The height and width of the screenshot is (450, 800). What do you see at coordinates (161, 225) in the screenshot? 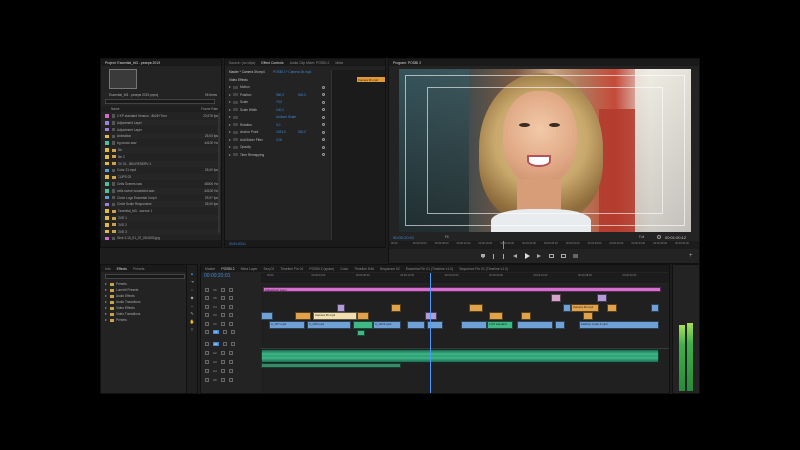
I see `project-item: DVD 2` at bounding box center [161, 225].